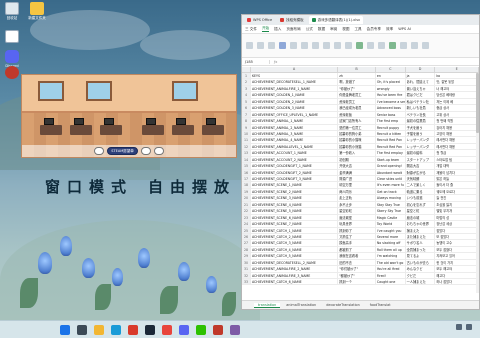 Image resolution: width=480 pixels, height=338 pixels. I want to click on table-cell: 재물이 넘치다, so click(457, 172).